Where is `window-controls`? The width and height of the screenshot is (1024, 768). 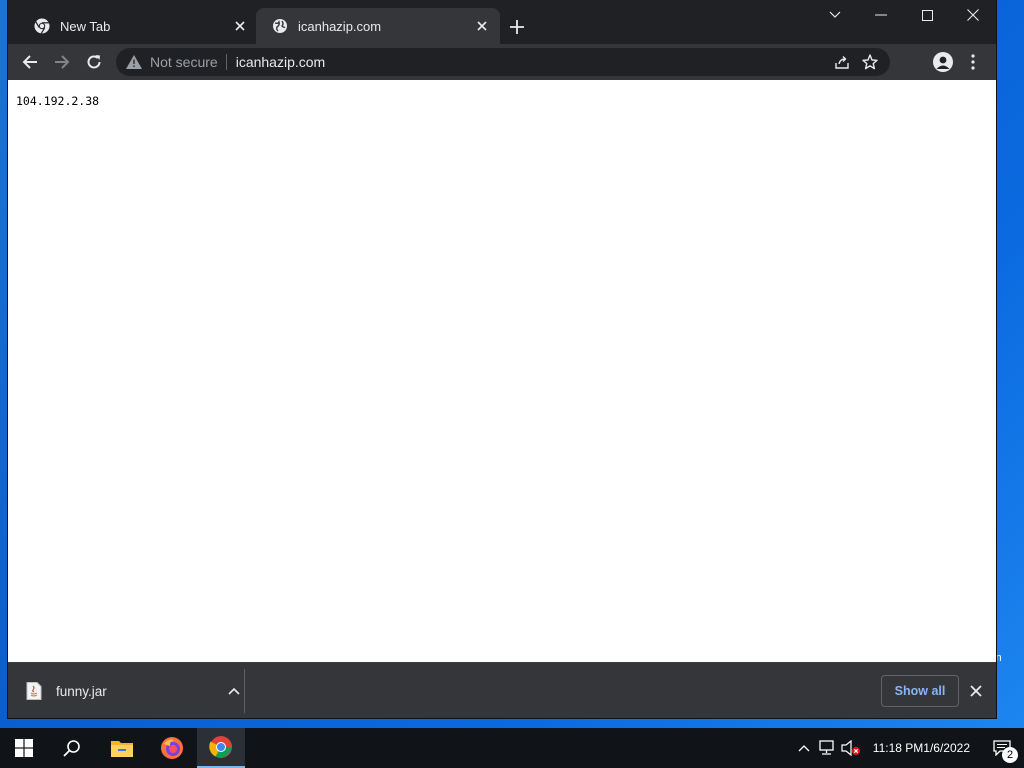
window-controls is located at coordinates (904, 16).